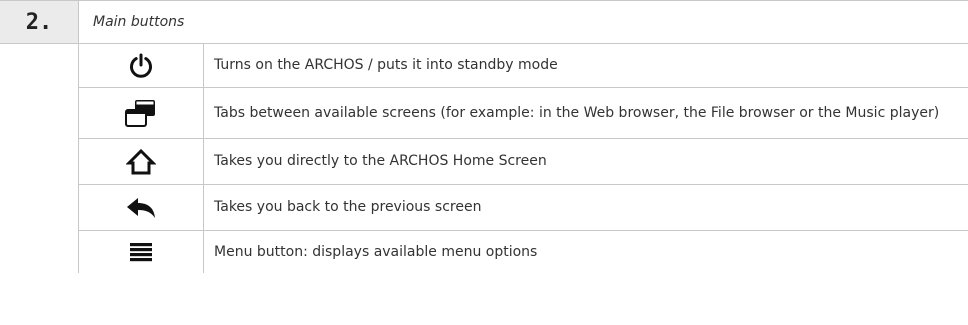 The height and width of the screenshot is (325, 968). I want to click on row-description: Takes you back to the previous screen, so click(348, 207).